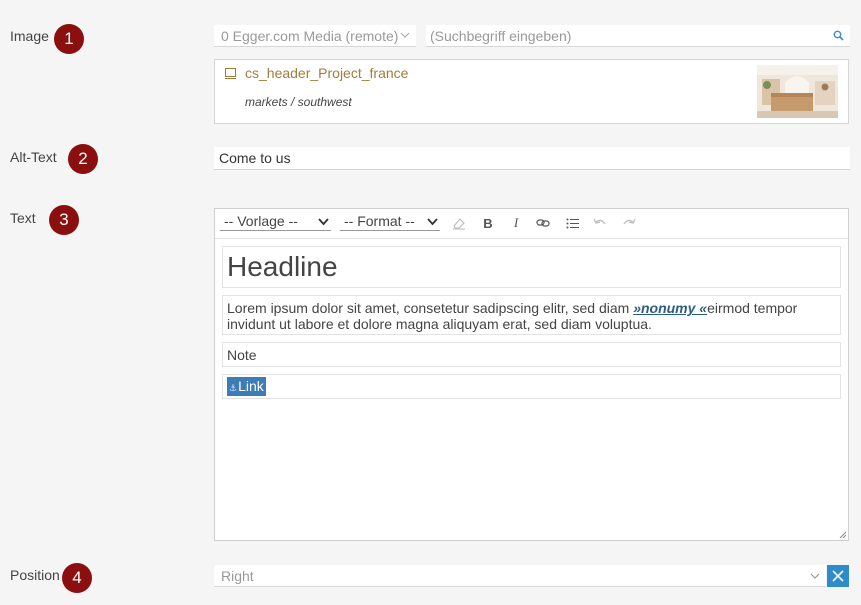 This screenshot has height=605, width=861. What do you see at coordinates (838, 35) in the screenshot?
I see `search-icon` at bounding box center [838, 35].